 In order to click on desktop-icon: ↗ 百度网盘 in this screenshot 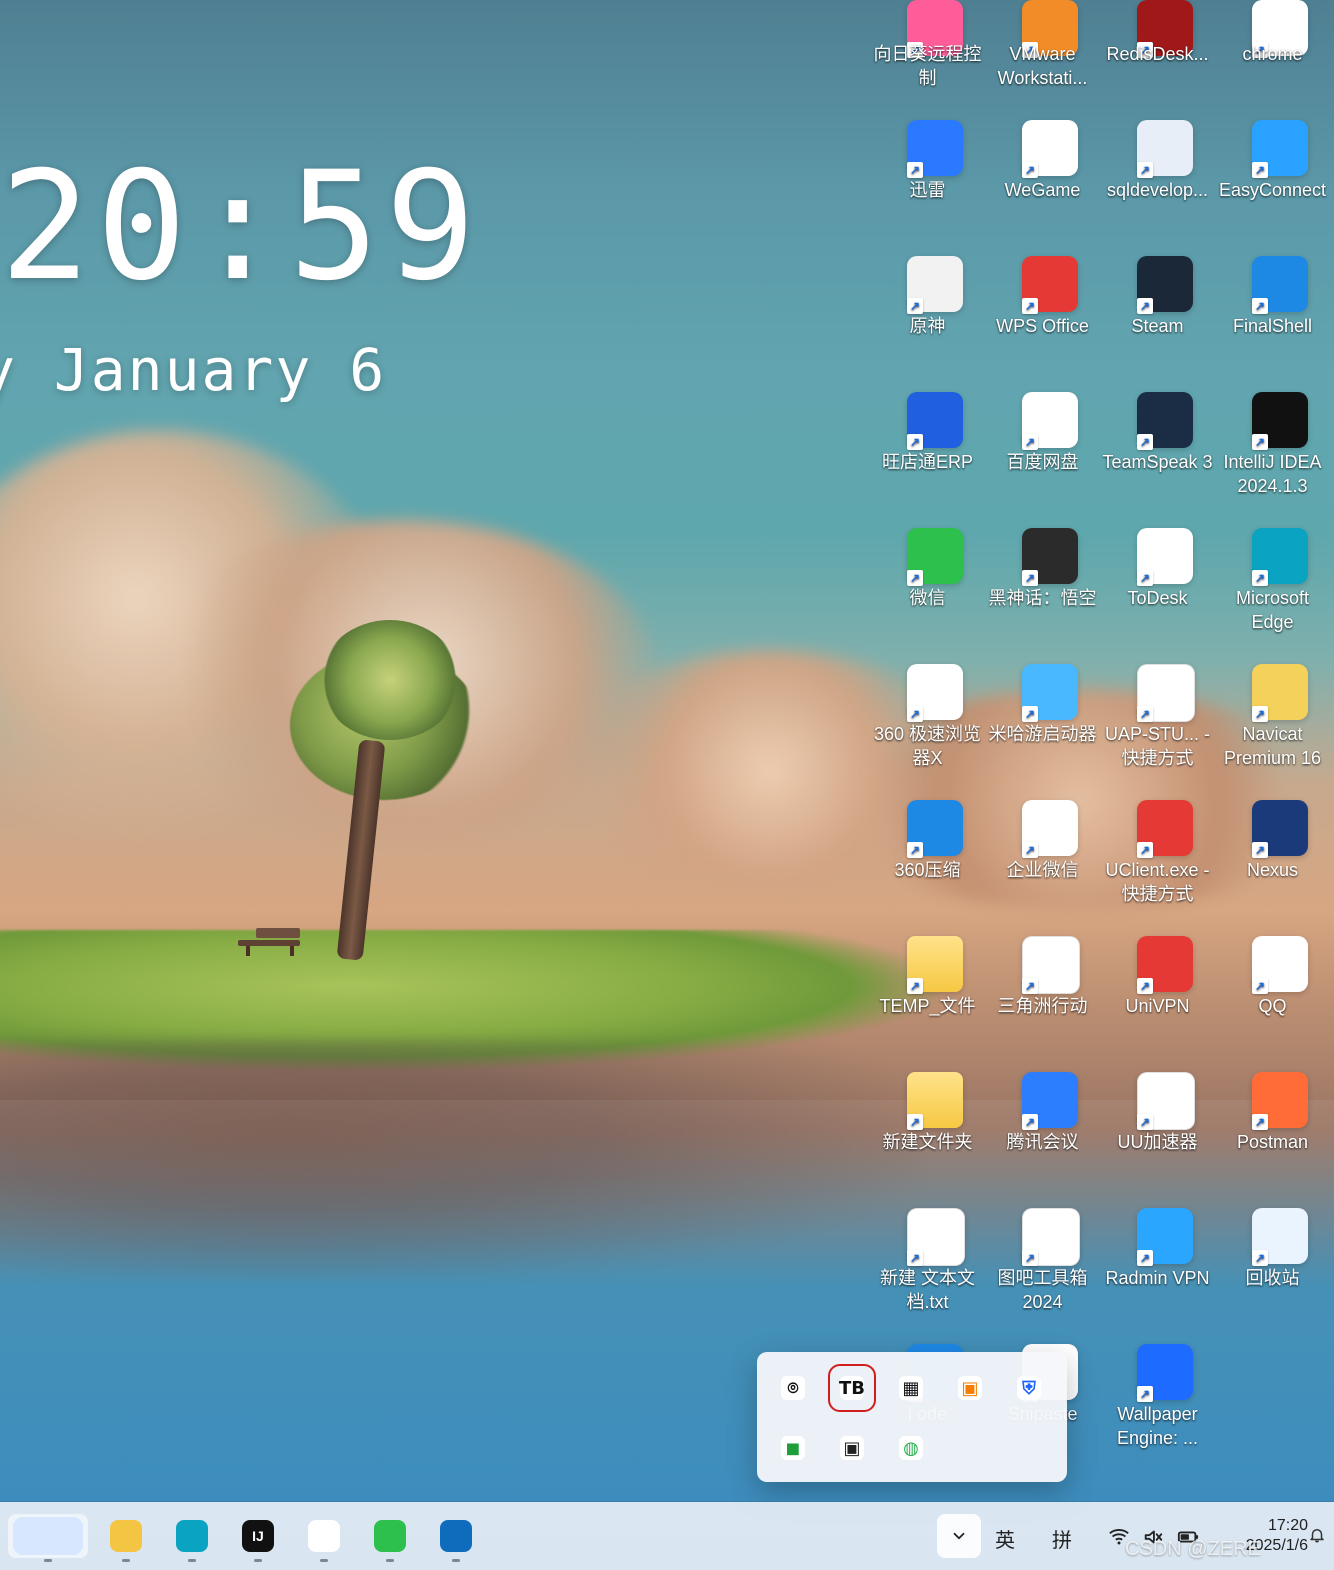, I will do `click(1042, 457)`.